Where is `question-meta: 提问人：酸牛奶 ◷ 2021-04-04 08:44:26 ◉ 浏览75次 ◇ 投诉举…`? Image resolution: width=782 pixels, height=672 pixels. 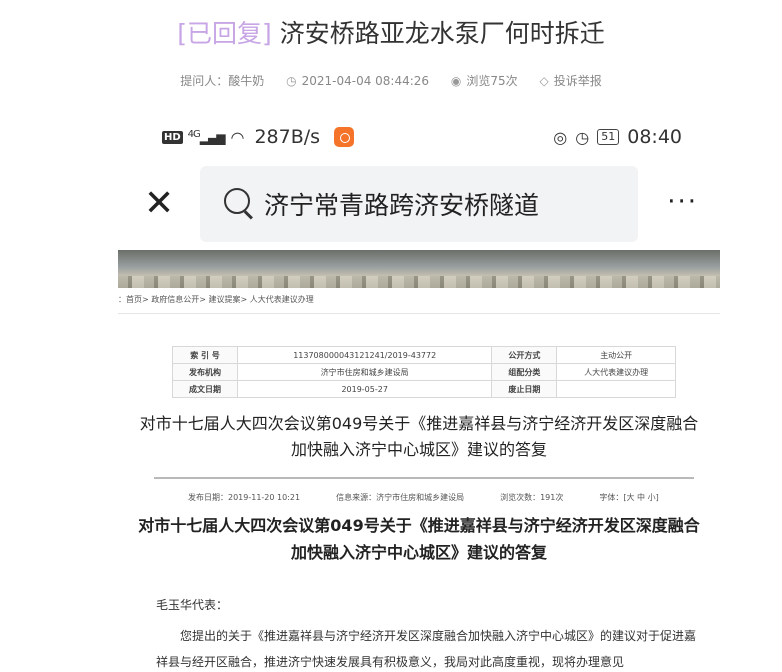
question-meta: 提问人：酸牛奶 ◷ 2021-04-04 08:44:26 ◉ 浏览75次 ◇ 投诉举… is located at coordinates (391, 80).